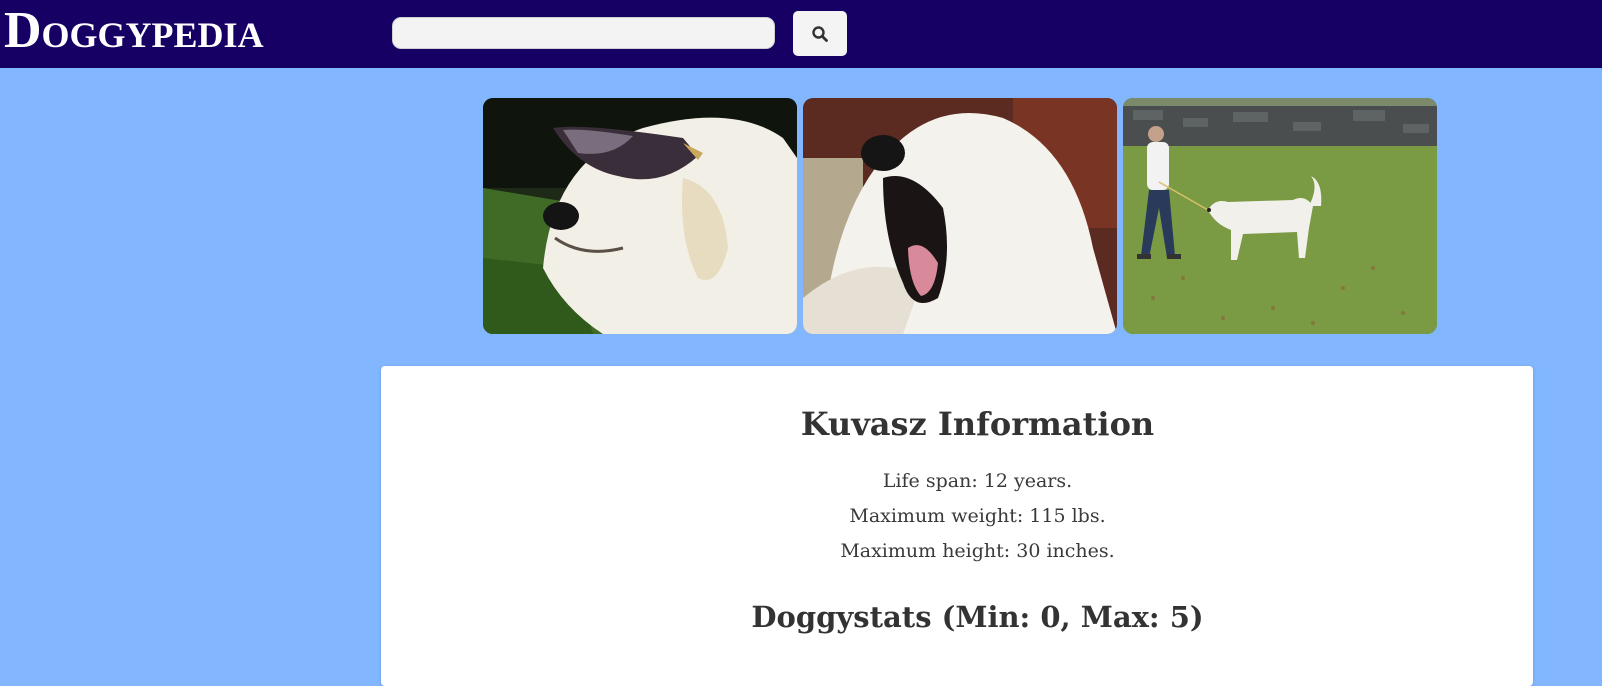 This screenshot has height=686, width=1602. What do you see at coordinates (977, 617) in the screenshot?
I see `doggystats-title: Doggystats (Min: 0, Max: 5)` at bounding box center [977, 617].